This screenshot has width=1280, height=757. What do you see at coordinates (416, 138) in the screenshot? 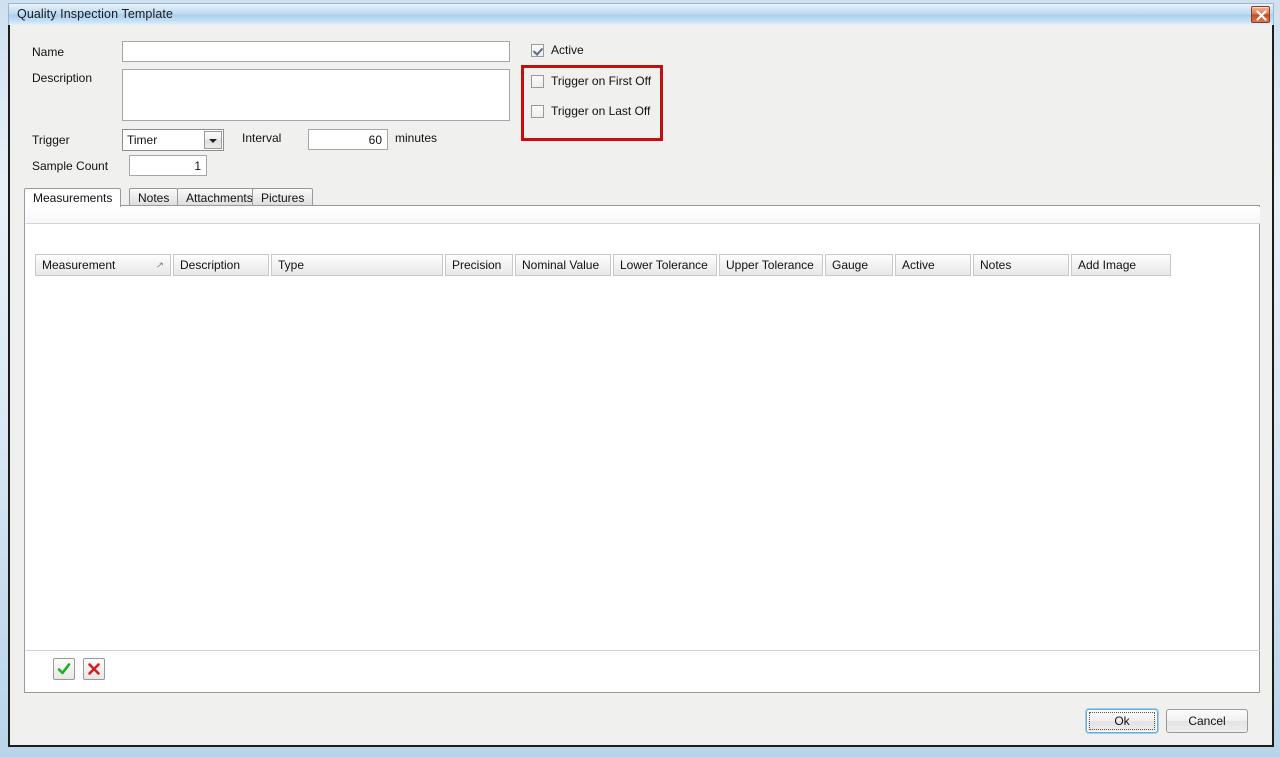
I see `interval-units-label: minutes` at bounding box center [416, 138].